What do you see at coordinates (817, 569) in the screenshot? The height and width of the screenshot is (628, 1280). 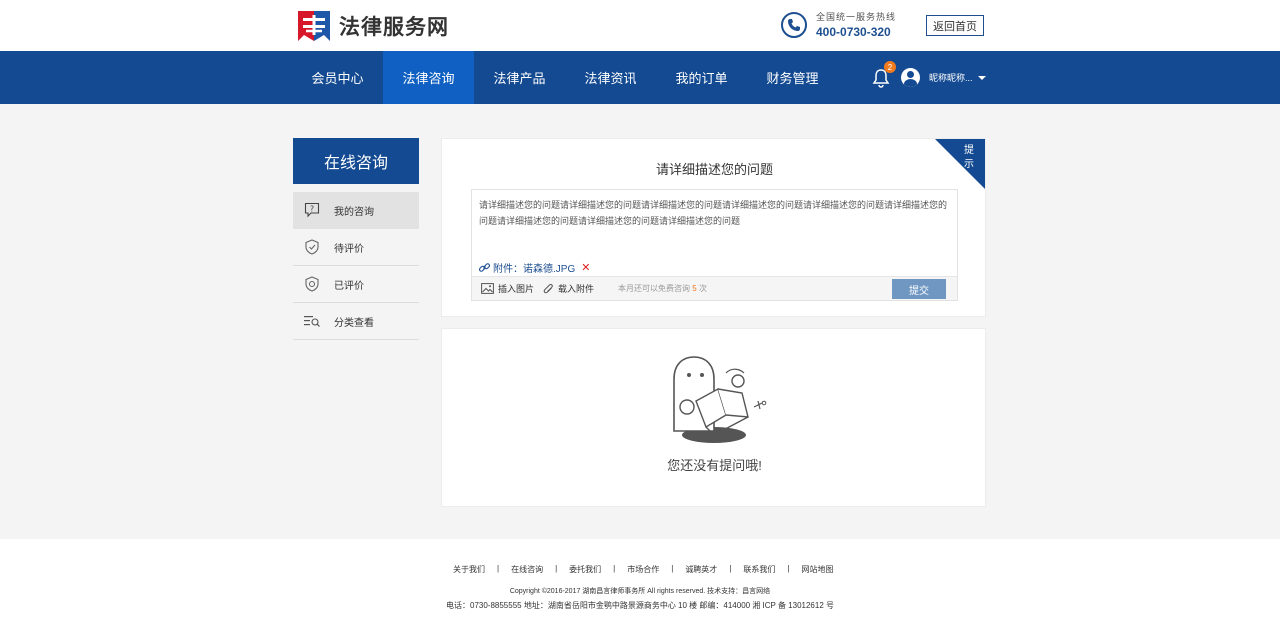 I see `footer-link-sitemap: 网站地图` at bounding box center [817, 569].